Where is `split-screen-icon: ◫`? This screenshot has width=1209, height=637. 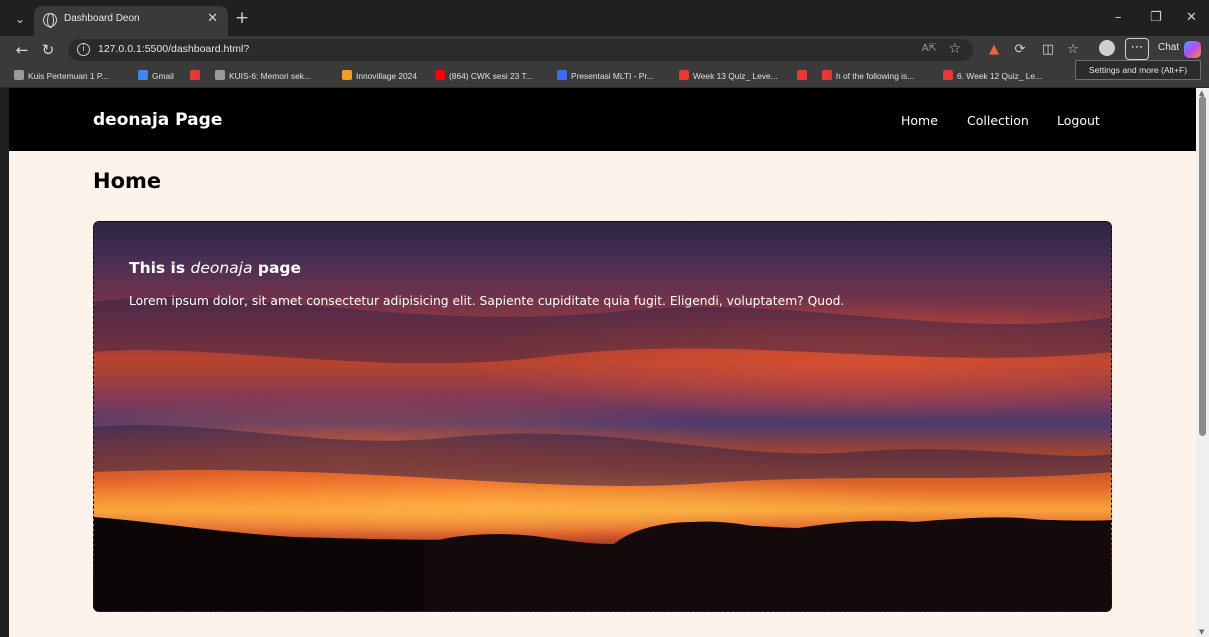
split-screen-icon: ◫ is located at coordinates (1048, 50).